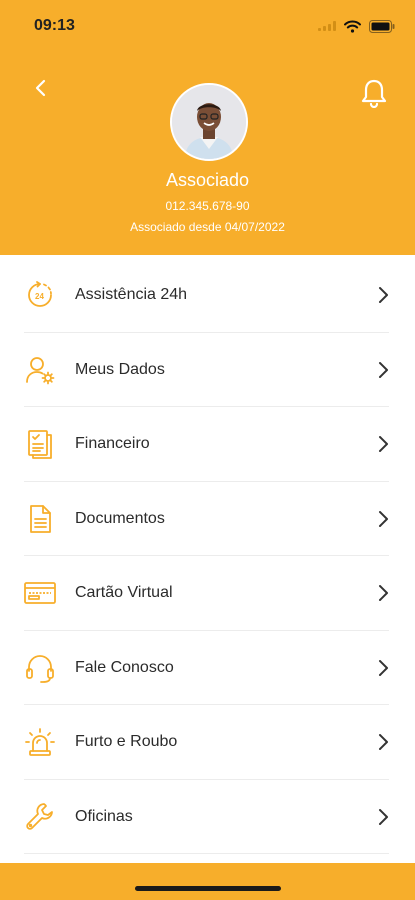 The width and height of the screenshot is (415, 900). I want to click on bottom-bar, so click(207, 881).